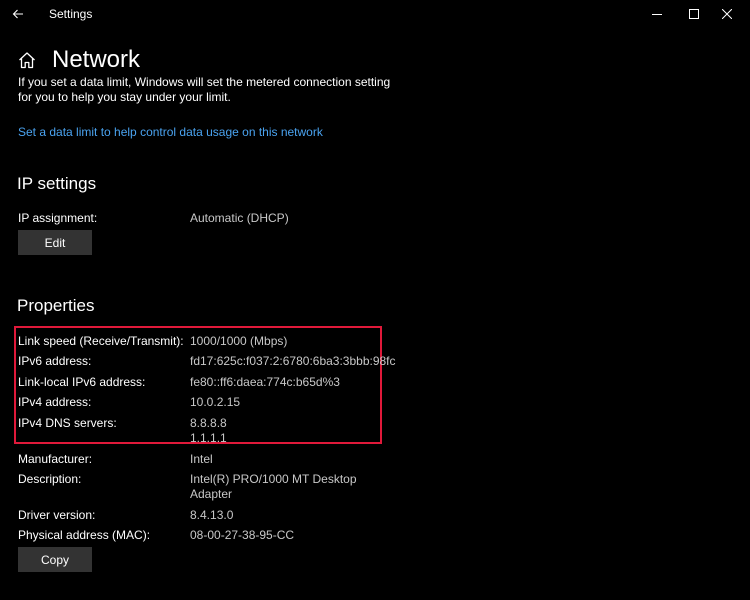 This screenshot has height=600, width=750. What do you see at coordinates (239, 218) in the screenshot?
I see `ip-assignment-value: Automatic (DHCP)` at bounding box center [239, 218].